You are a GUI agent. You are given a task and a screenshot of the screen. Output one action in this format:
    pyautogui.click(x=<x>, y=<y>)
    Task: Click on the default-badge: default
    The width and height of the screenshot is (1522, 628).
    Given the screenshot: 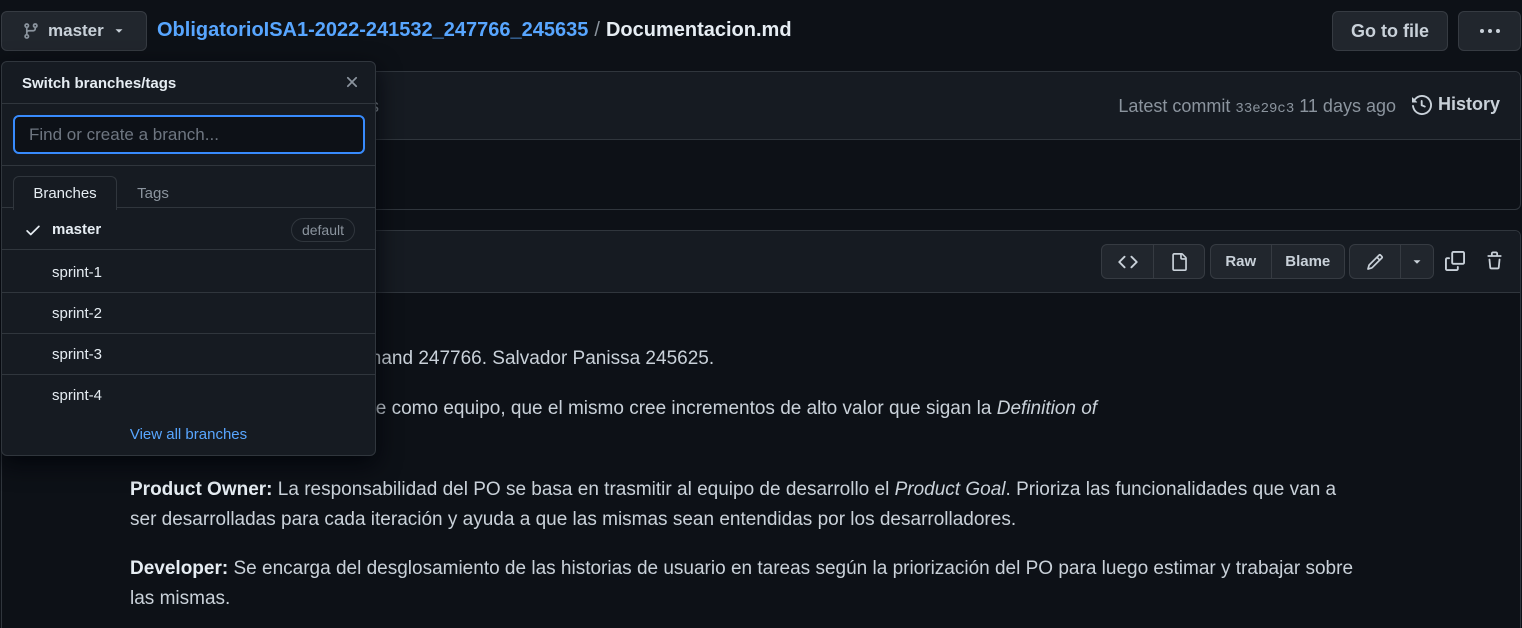 What is the action you would take?
    pyautogui.click(x=322, y=230)
    